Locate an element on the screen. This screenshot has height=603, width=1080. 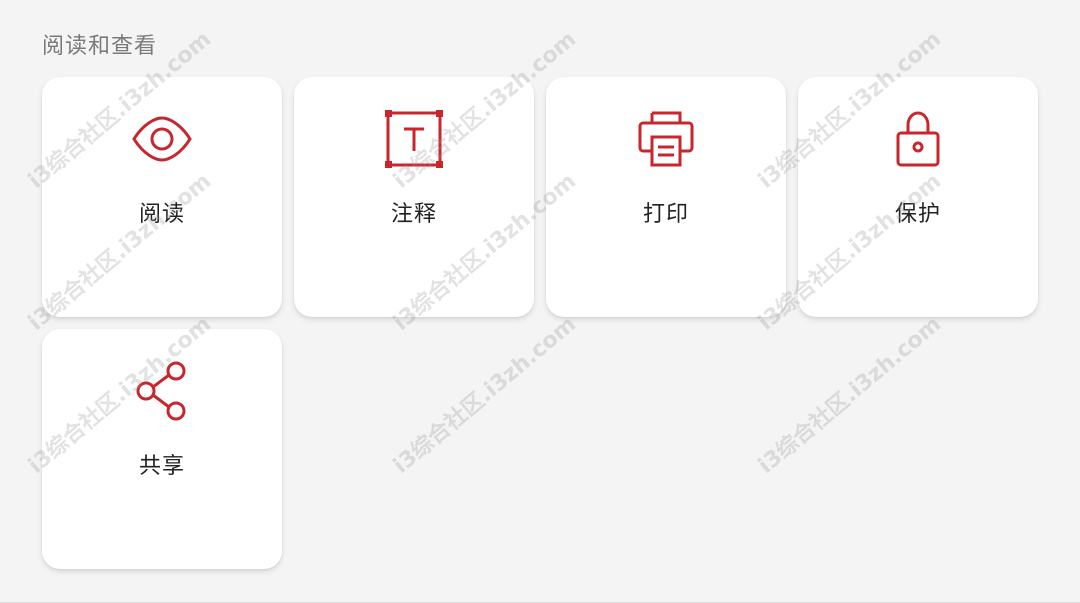
protect-label: 保护 is located at coordinates (917, 214).